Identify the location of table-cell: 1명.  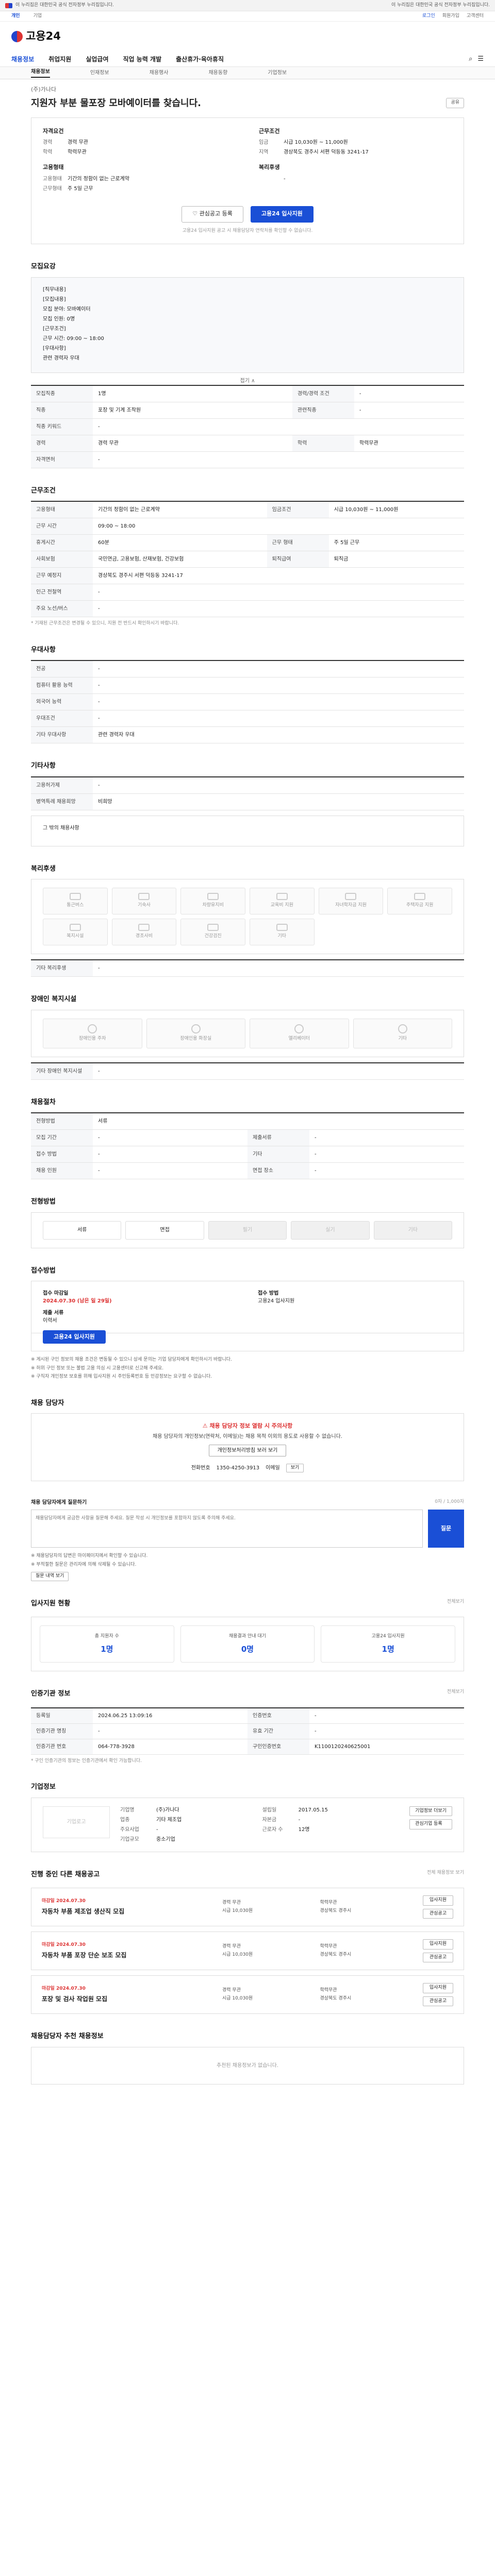
(193, 393).